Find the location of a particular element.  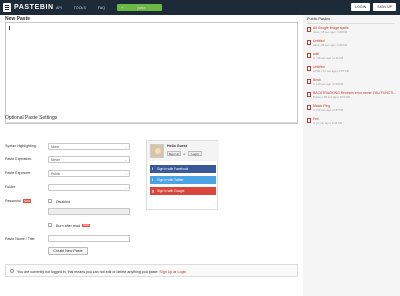

burn-after-read-row: Burn after read NEW is located at coordinates (73, 225).